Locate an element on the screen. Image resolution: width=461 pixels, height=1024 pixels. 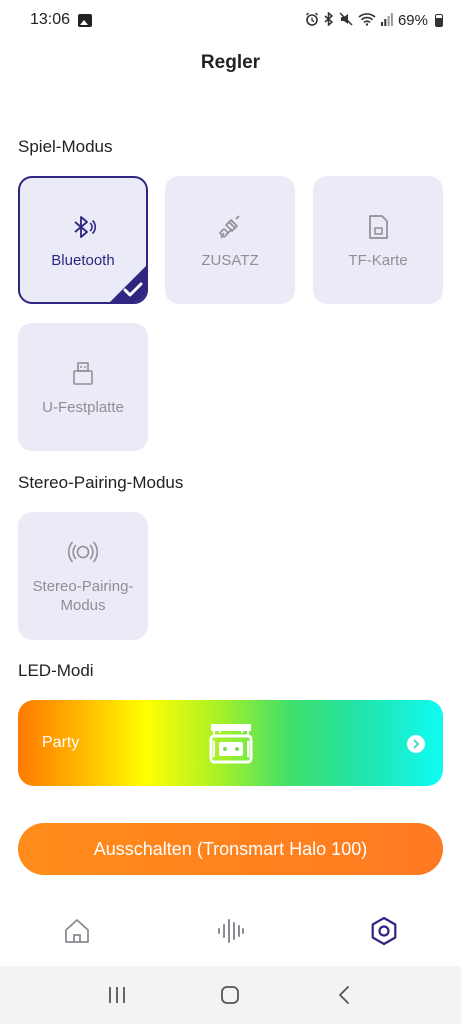
settings-hex-icon is located at coordinates (384, 933).